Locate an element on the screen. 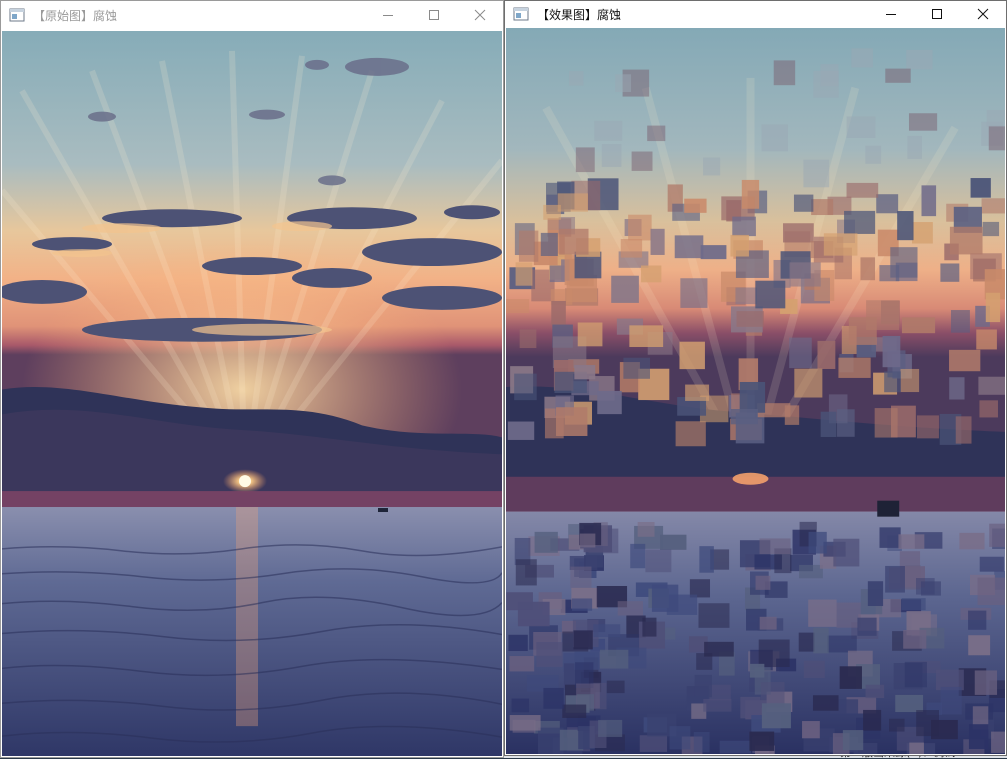 The image size is (1007, 759). minimize-icon is located at coordinates (891, 14).